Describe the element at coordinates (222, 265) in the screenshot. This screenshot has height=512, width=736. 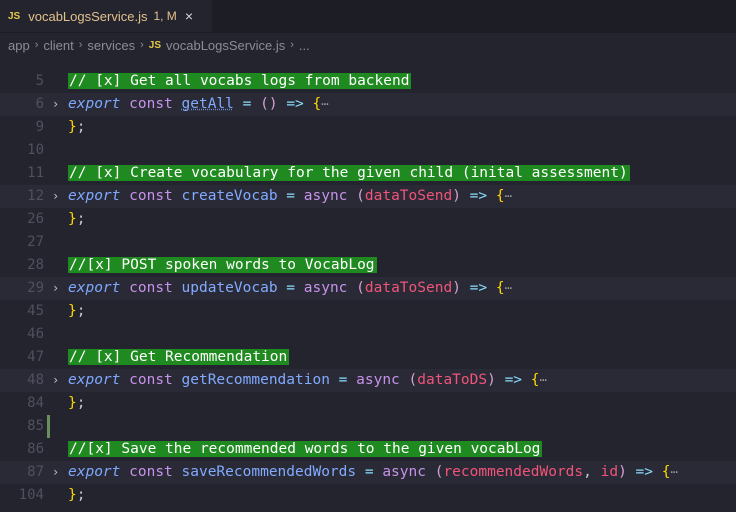
I see `comment-highlighted: //[x] POST spoken words to VocabLog` at that location.